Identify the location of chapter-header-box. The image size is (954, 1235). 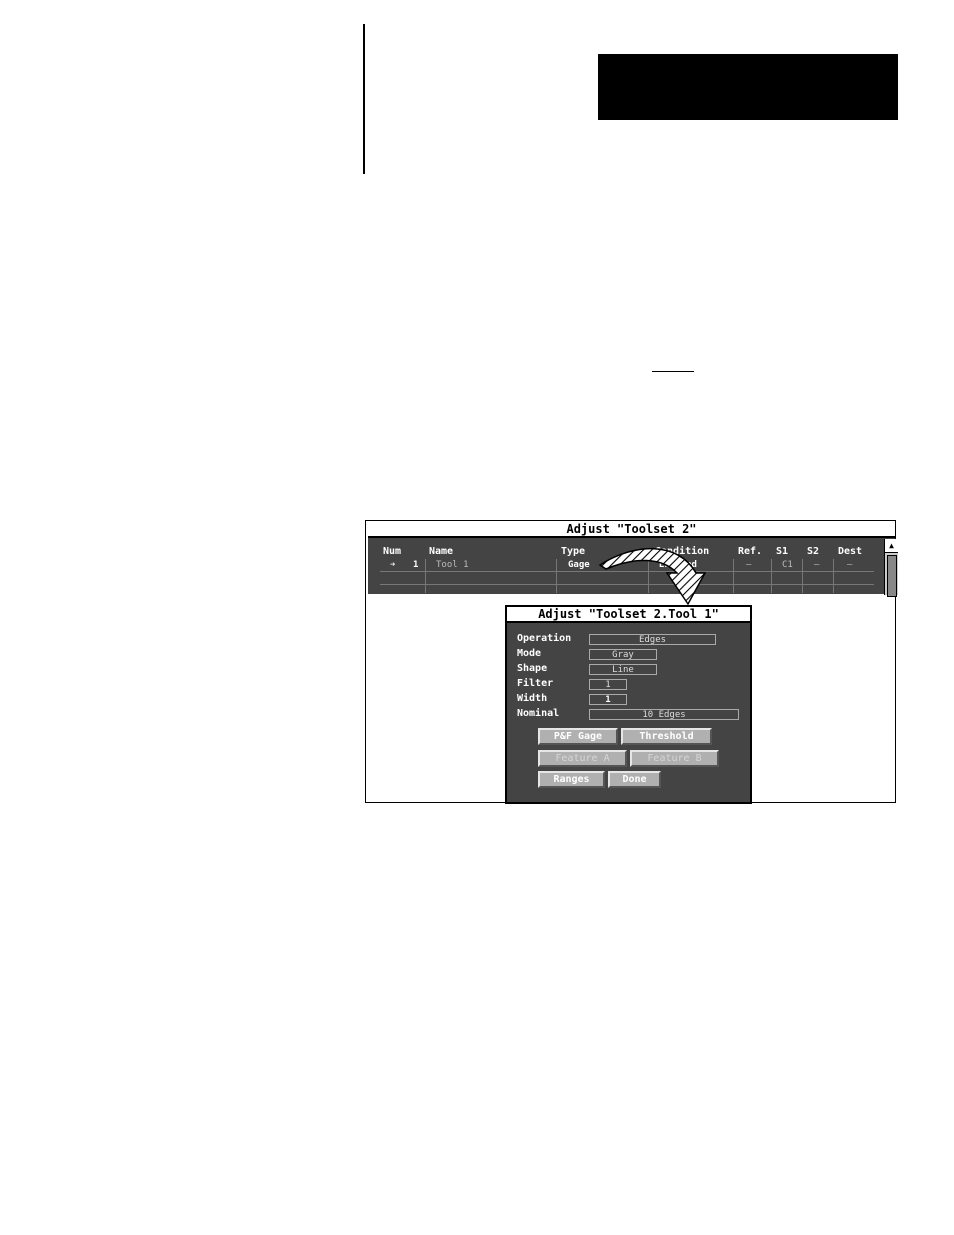
(748, 87).